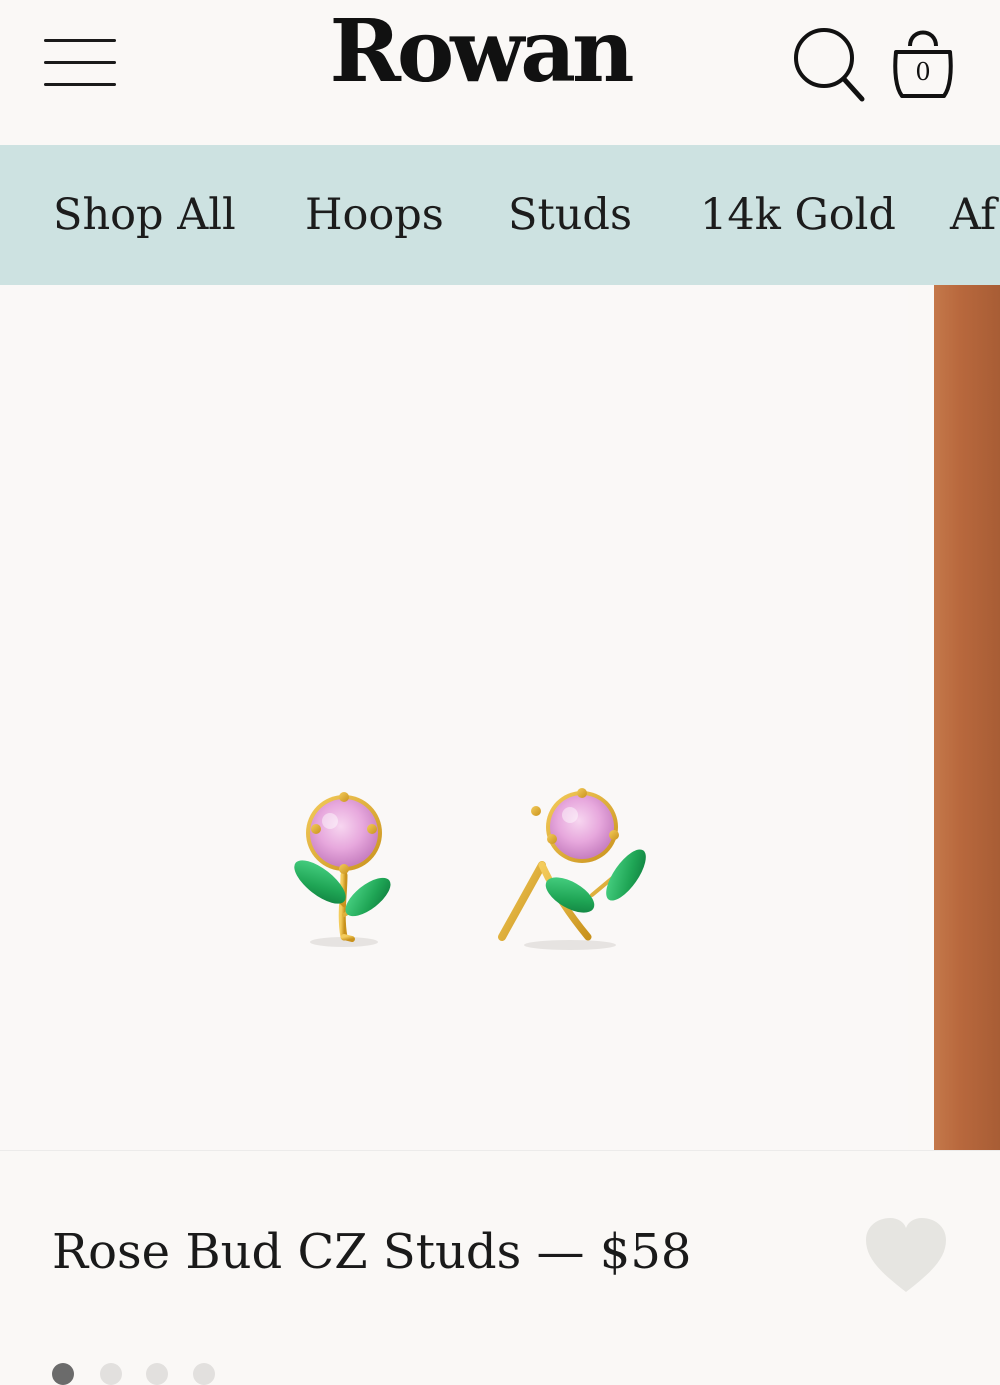  I want to click on carousel-gap, so click(921, 717).